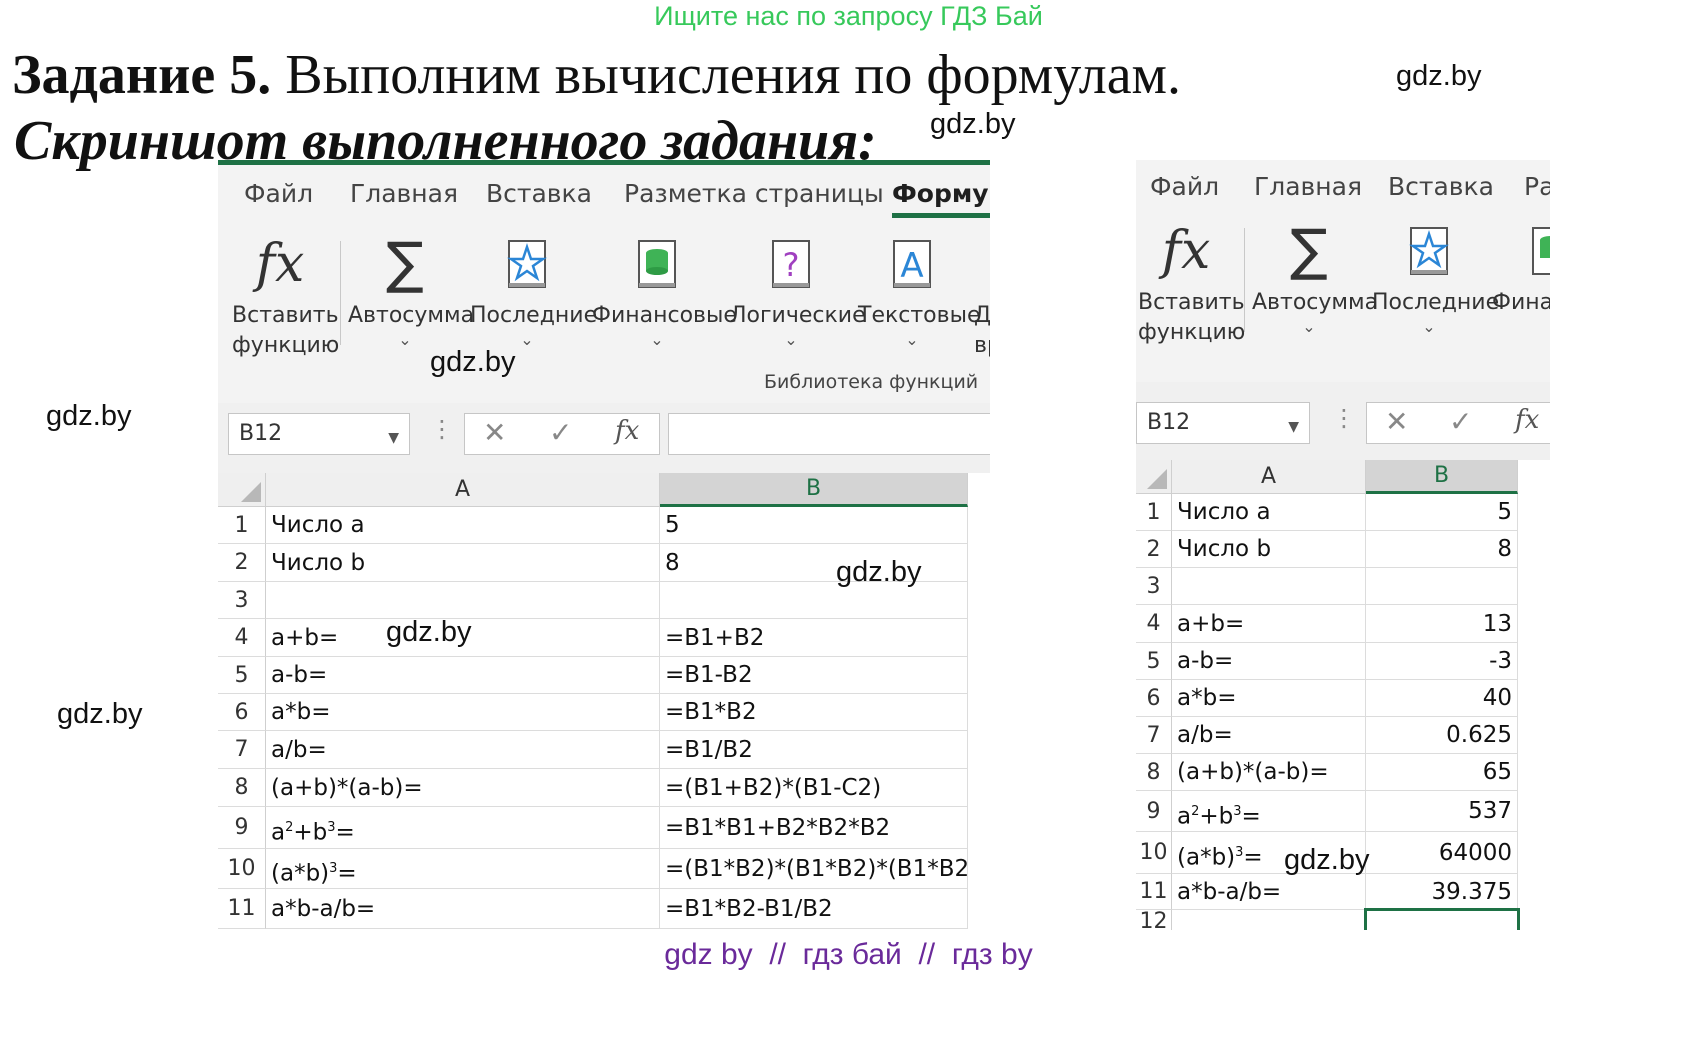 This screenshot has width=1697, height=1054. I want to click on text-functions-button: A Текстовые ⌄, so click(919, 290).